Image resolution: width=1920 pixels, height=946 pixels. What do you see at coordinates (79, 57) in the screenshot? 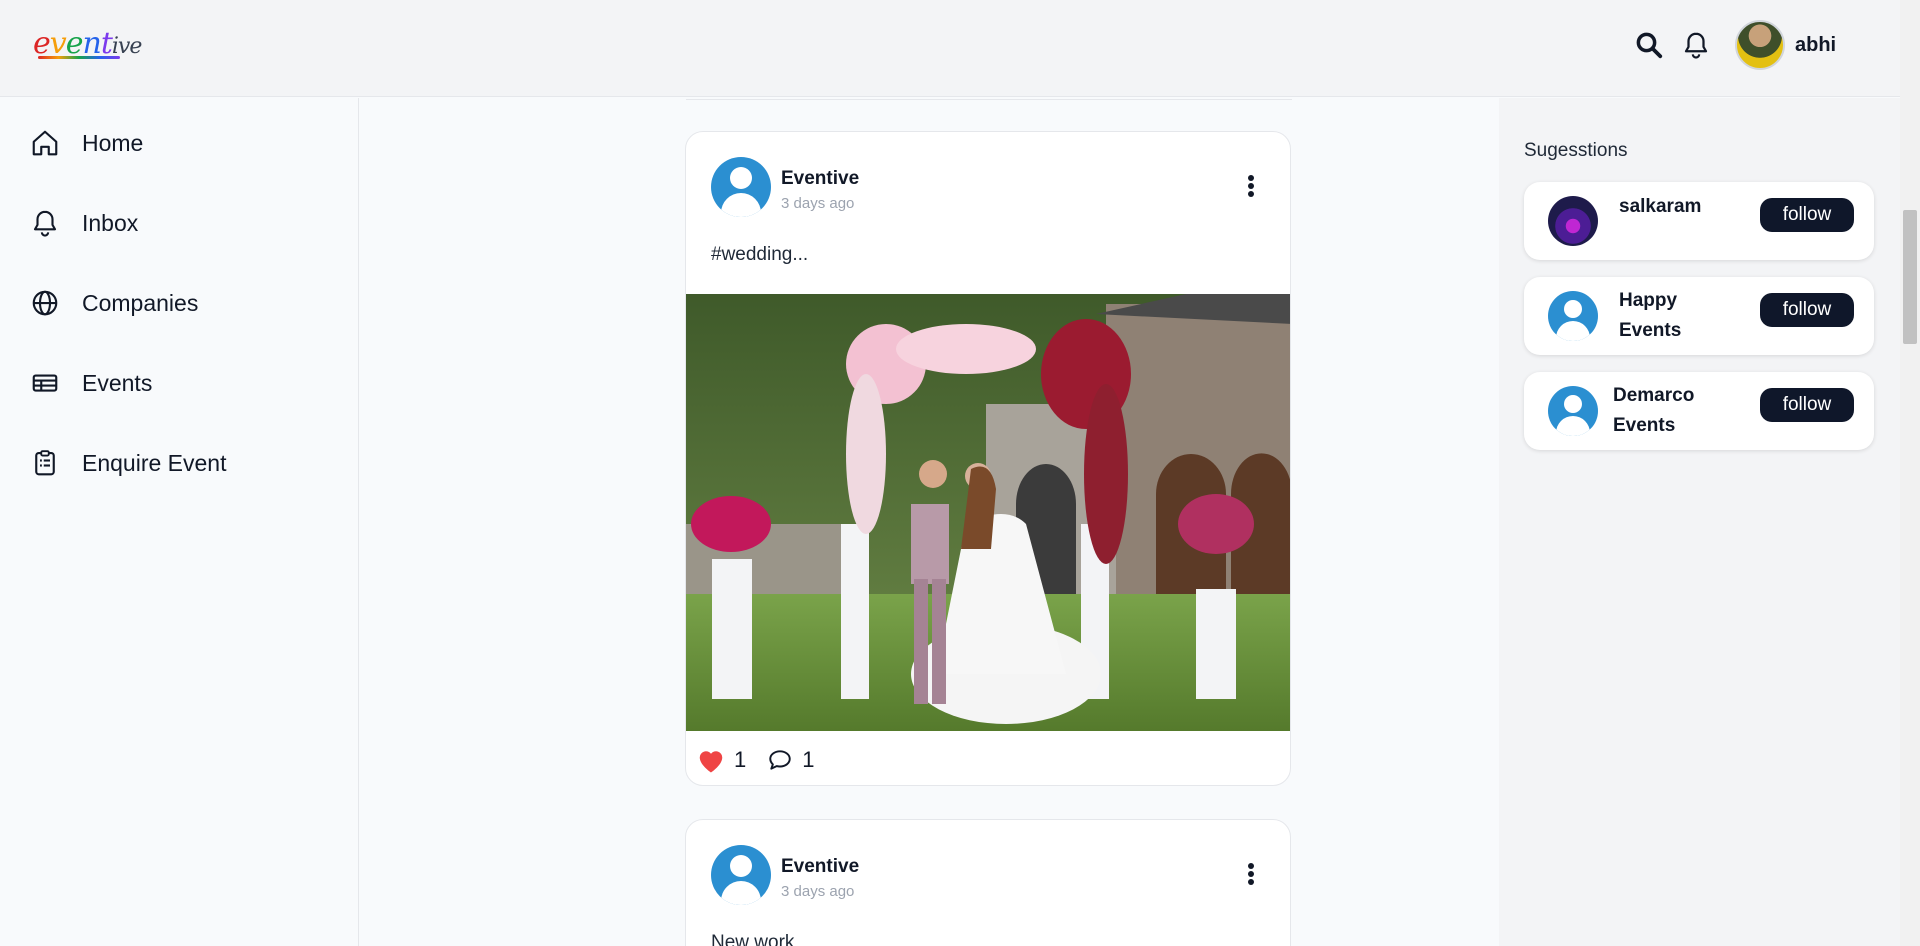
I see `logo-underline` at bounding box center [79, 57].